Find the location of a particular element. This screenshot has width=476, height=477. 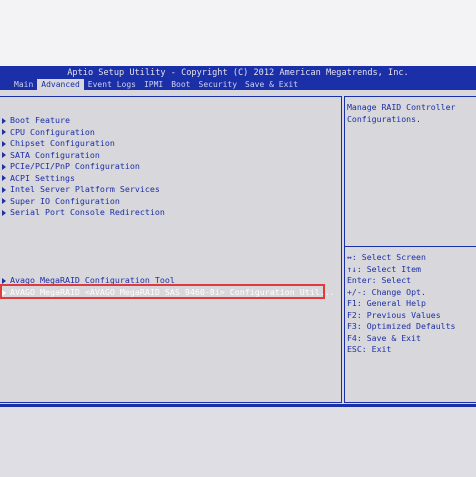

menu-item-acpi-settings: ACPI Settings is located at coordinates (38, 178).